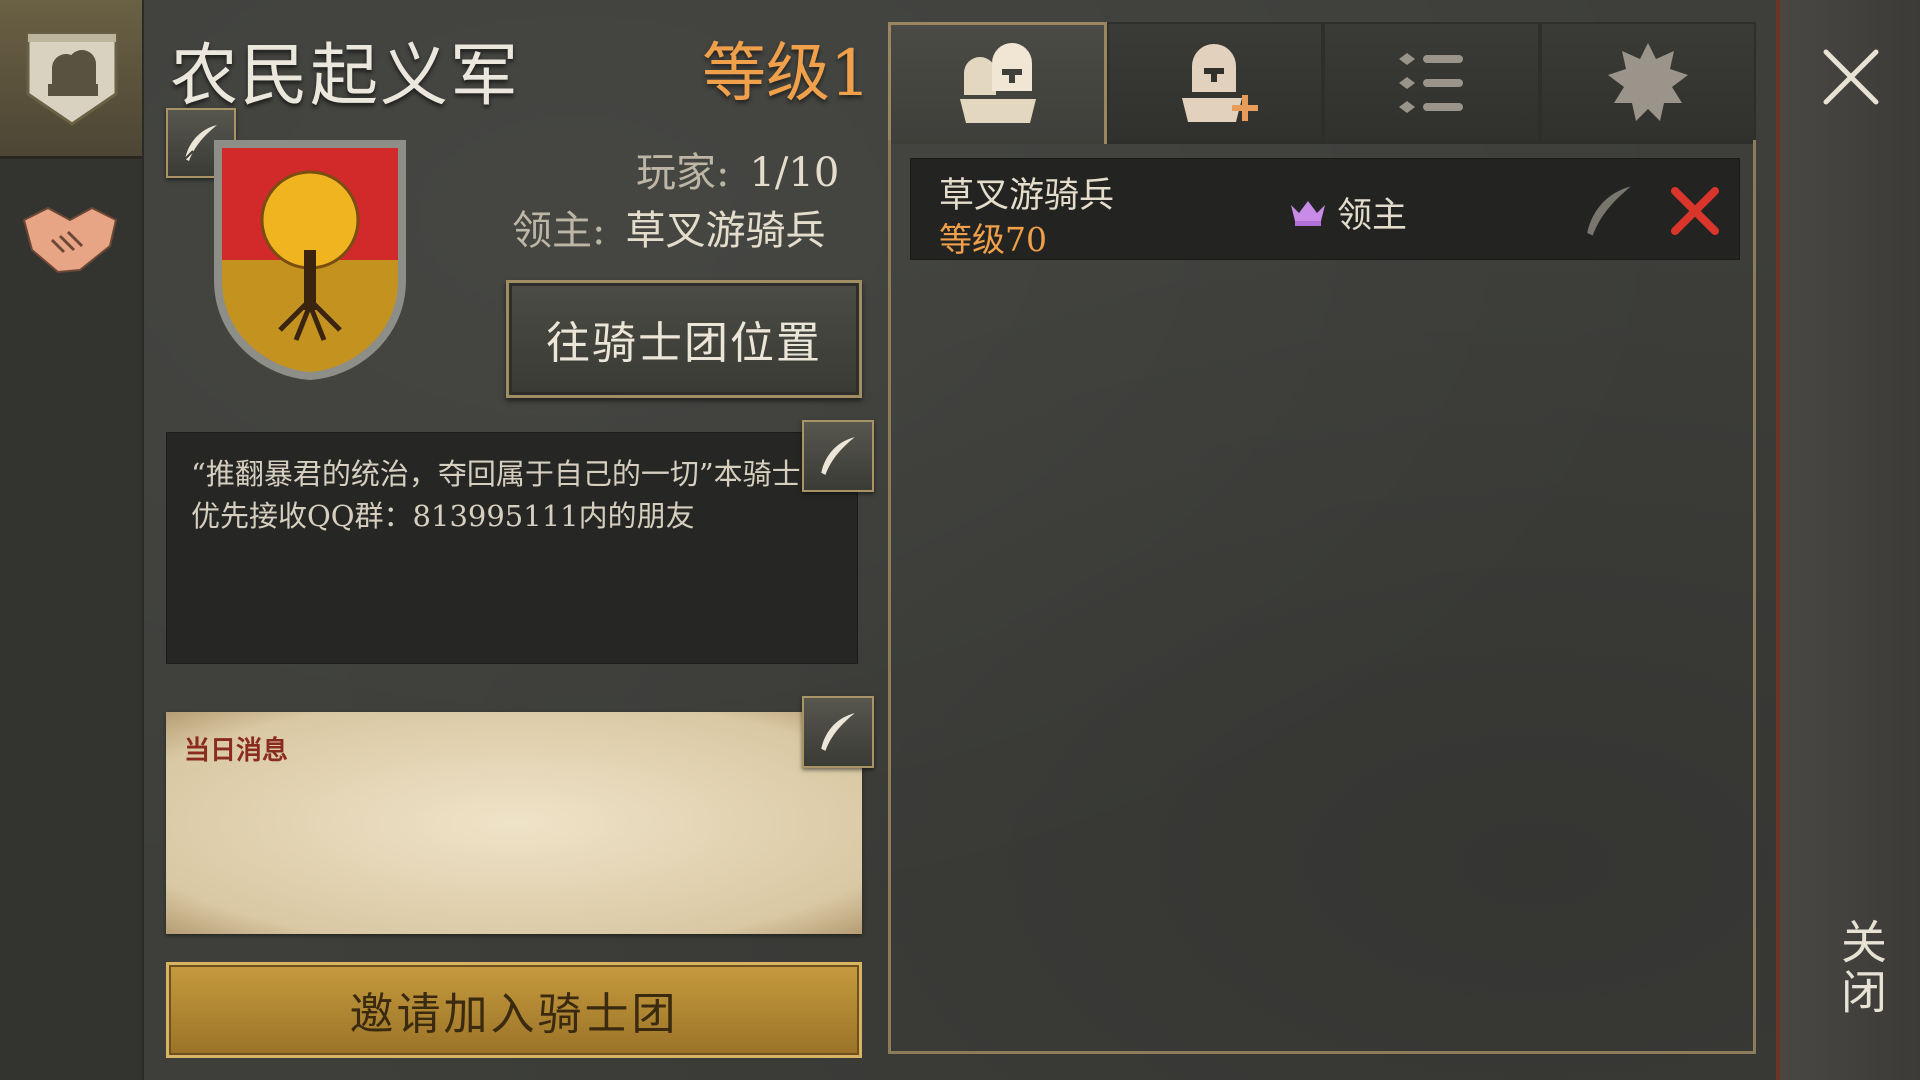 The image size is (1920, 1080). I want to click on players-count: 玩家: 1/10, so click(737, 169).